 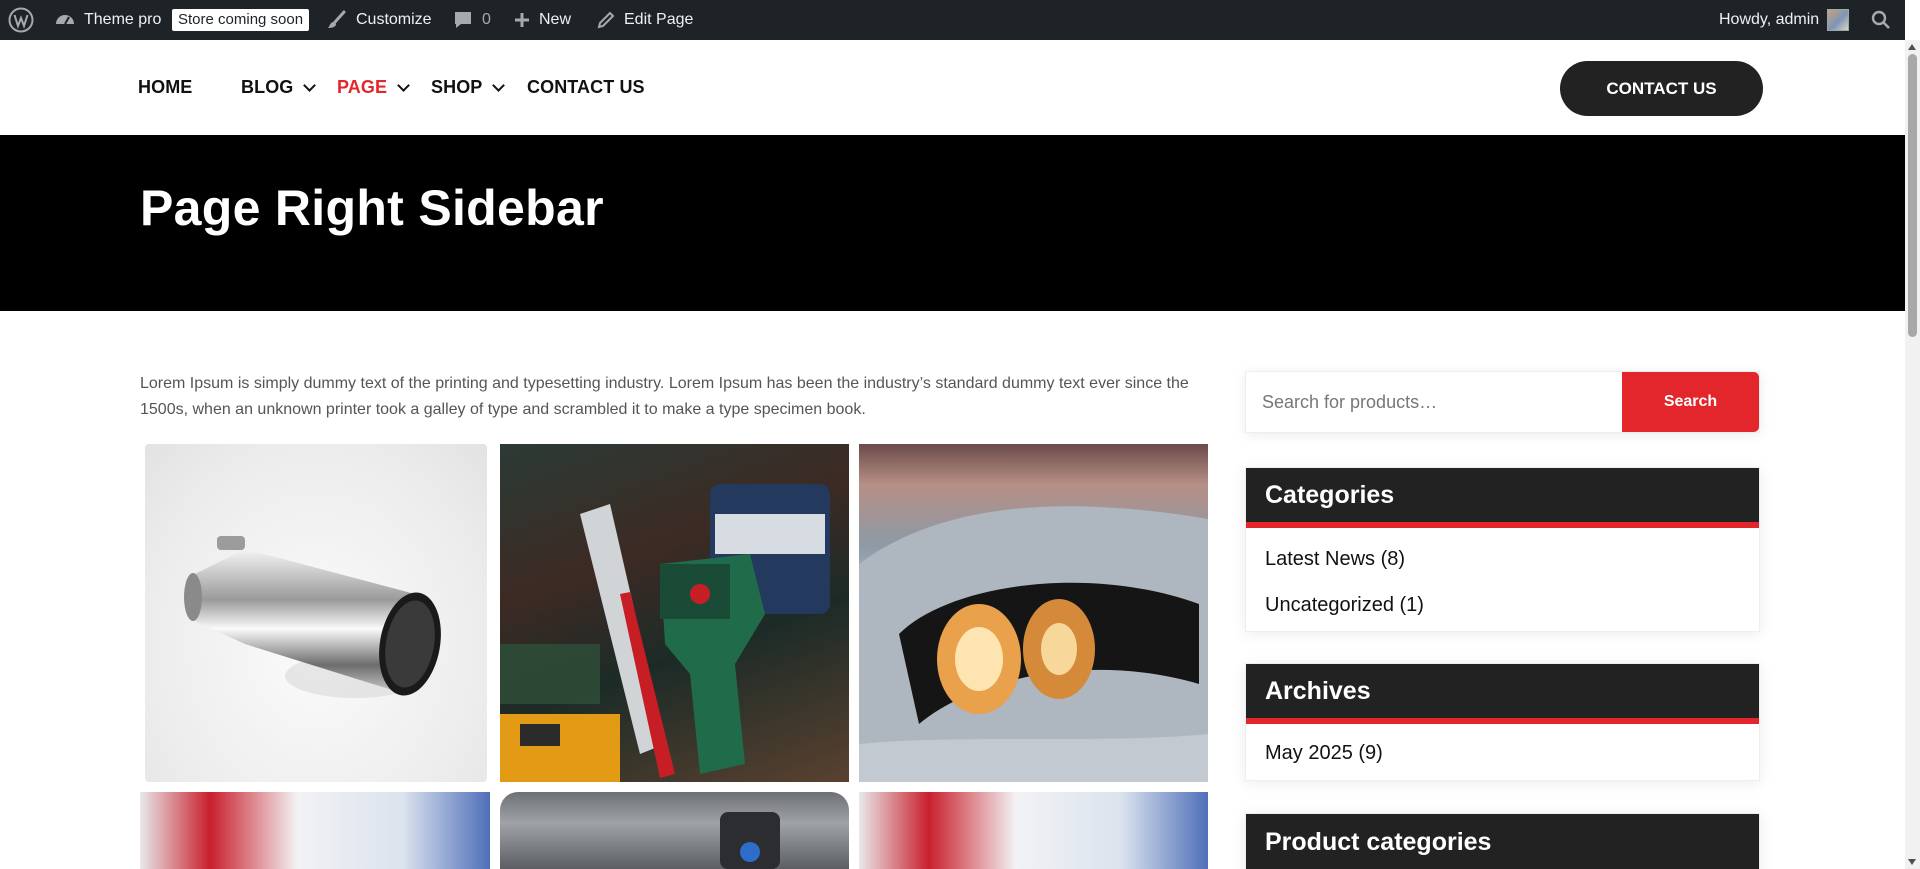 I want to click on store-badge-label: Store coming soon, so click(x=241, y=20).